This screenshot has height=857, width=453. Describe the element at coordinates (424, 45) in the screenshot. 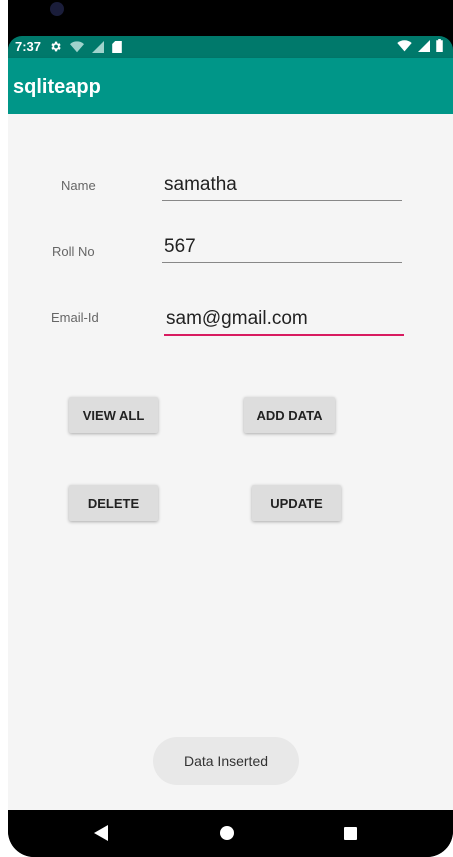

I see `cell-signal-icon` at that location.